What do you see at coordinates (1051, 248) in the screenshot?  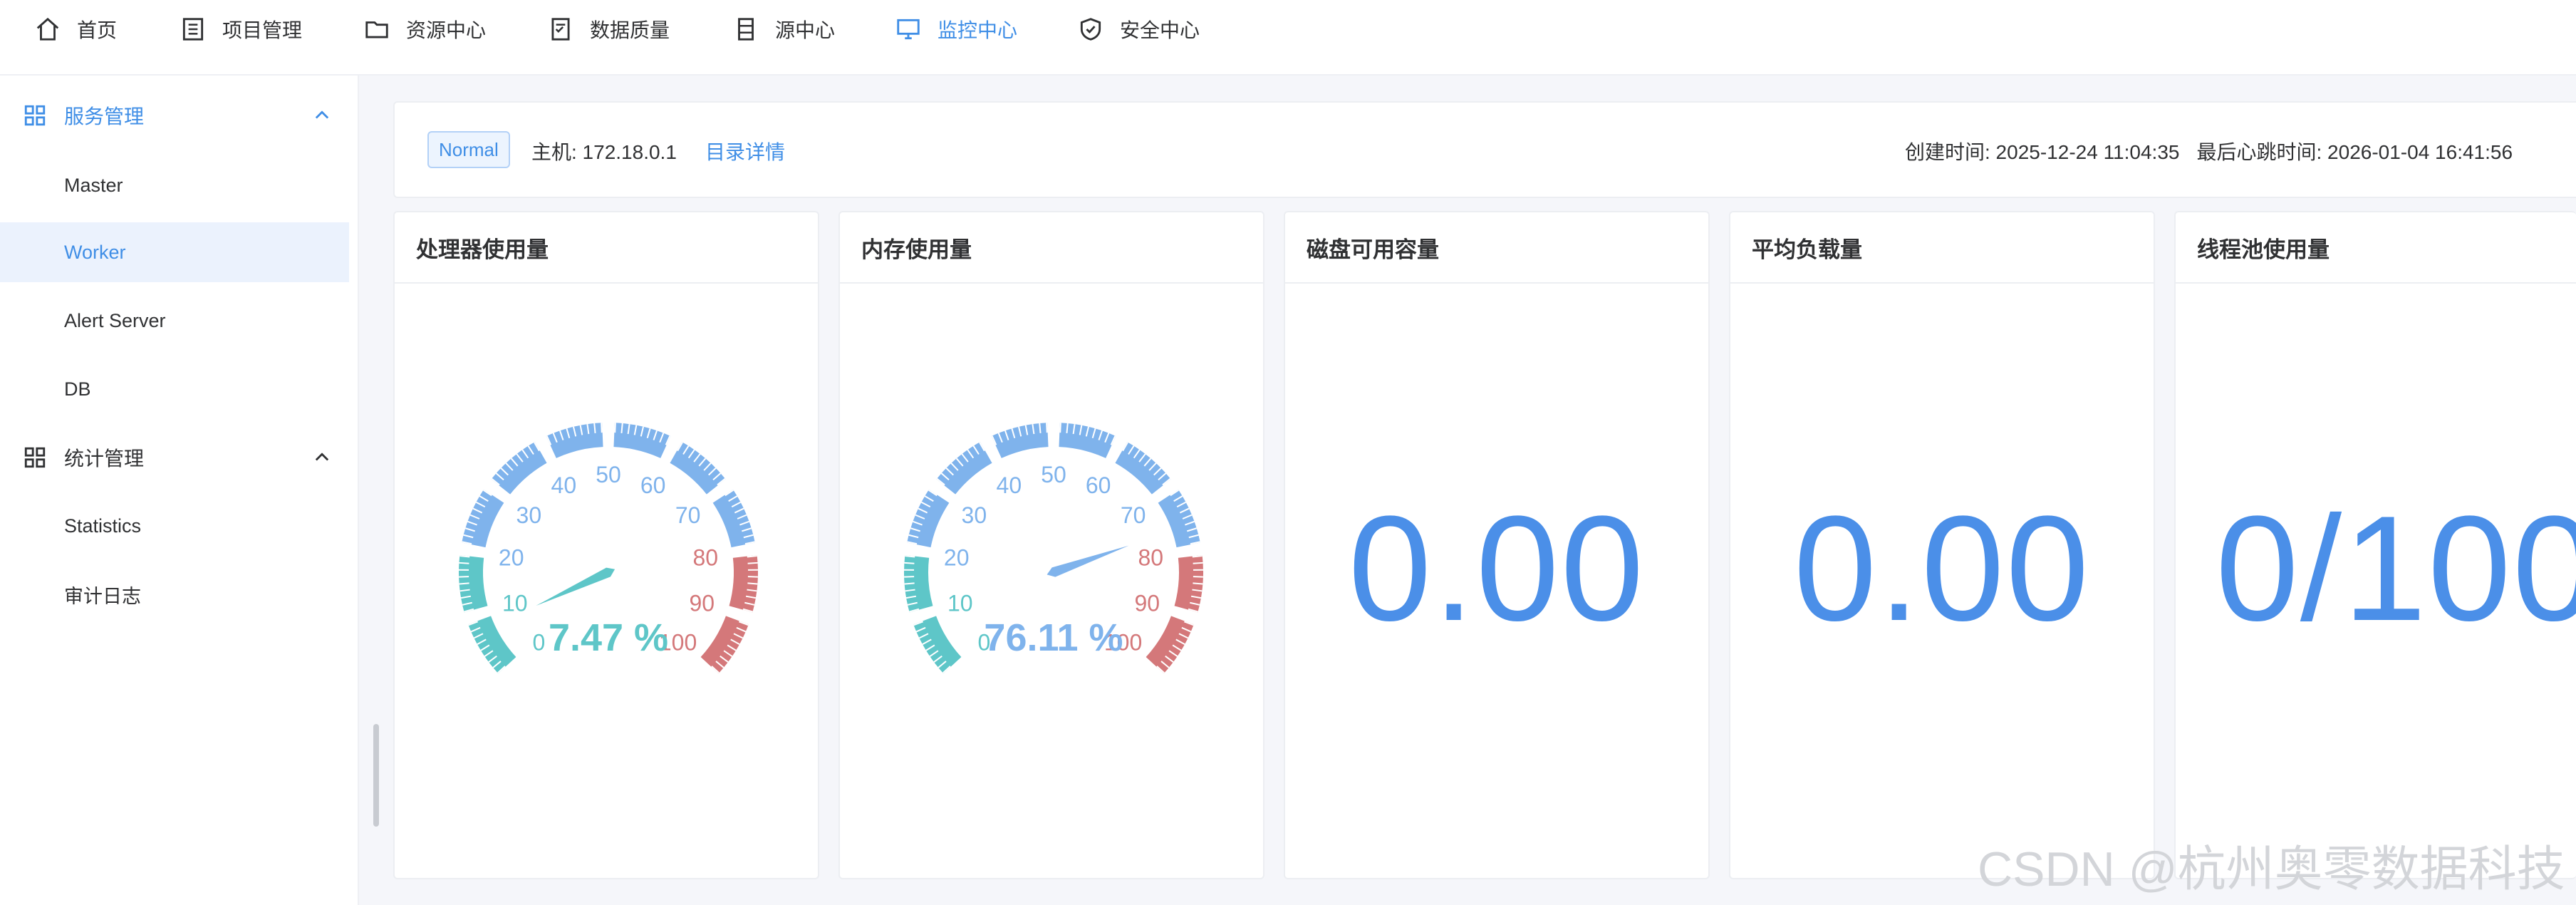 I see `card-title: 内存使用量` at bounding box center [1051, 248].